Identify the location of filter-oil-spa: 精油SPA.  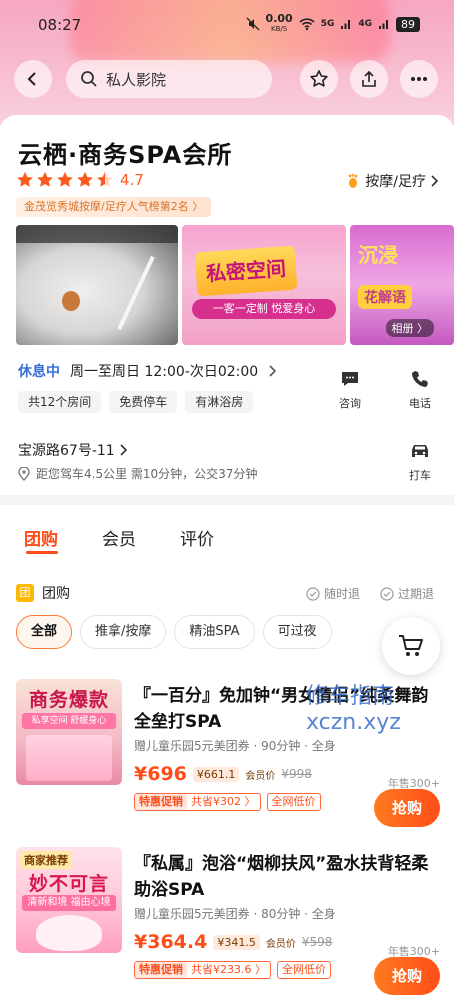
(214, 632).